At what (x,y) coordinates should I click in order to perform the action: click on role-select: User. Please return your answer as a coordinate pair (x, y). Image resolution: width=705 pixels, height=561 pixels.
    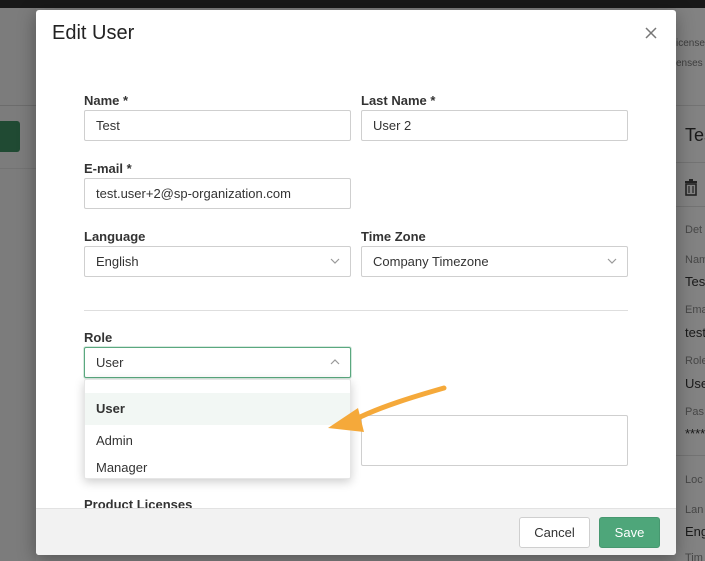
    Looking at the image, I should click on (217, 362).